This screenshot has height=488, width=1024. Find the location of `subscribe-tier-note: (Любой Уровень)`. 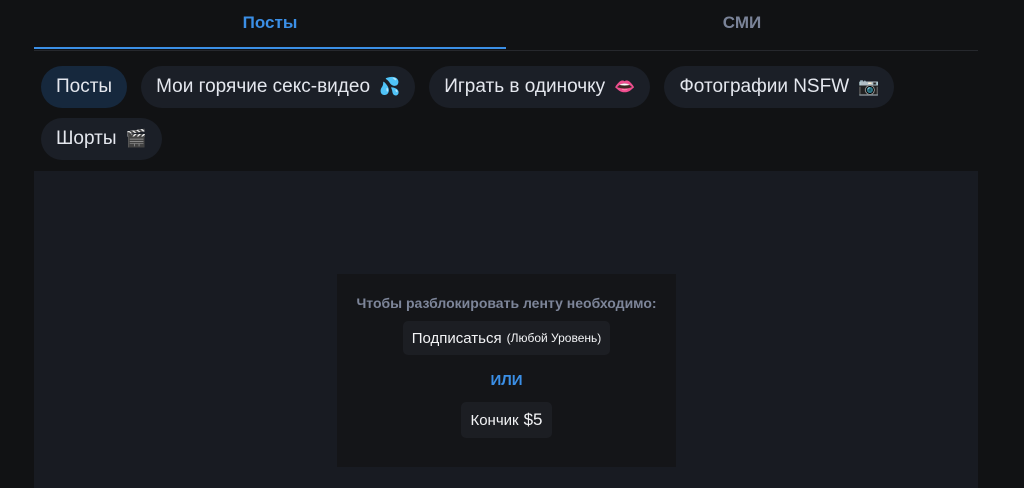

subscribe-tier-note: (Любой Уровень) is located at coordinates (554, 338).